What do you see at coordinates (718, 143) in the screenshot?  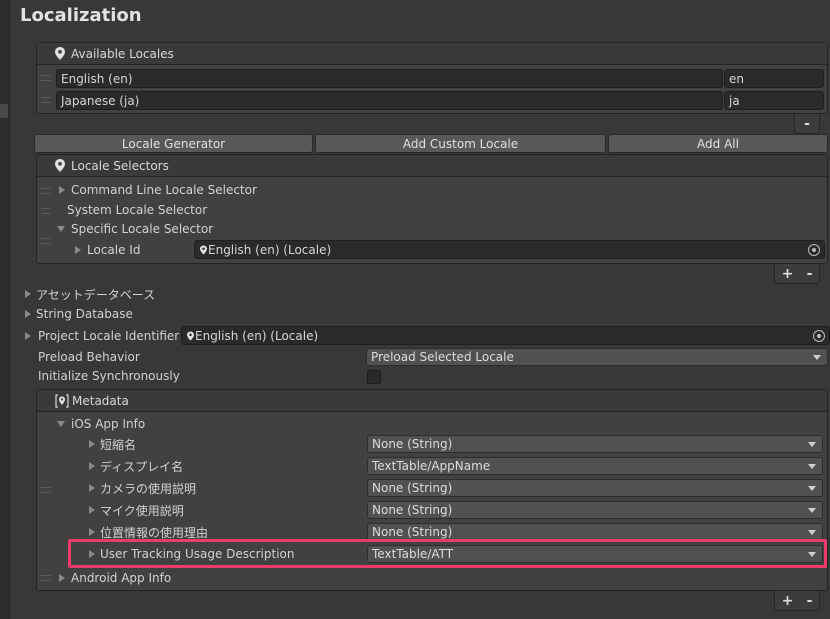 I see `add-all-button: Add All` at bounding box center [718, 143].